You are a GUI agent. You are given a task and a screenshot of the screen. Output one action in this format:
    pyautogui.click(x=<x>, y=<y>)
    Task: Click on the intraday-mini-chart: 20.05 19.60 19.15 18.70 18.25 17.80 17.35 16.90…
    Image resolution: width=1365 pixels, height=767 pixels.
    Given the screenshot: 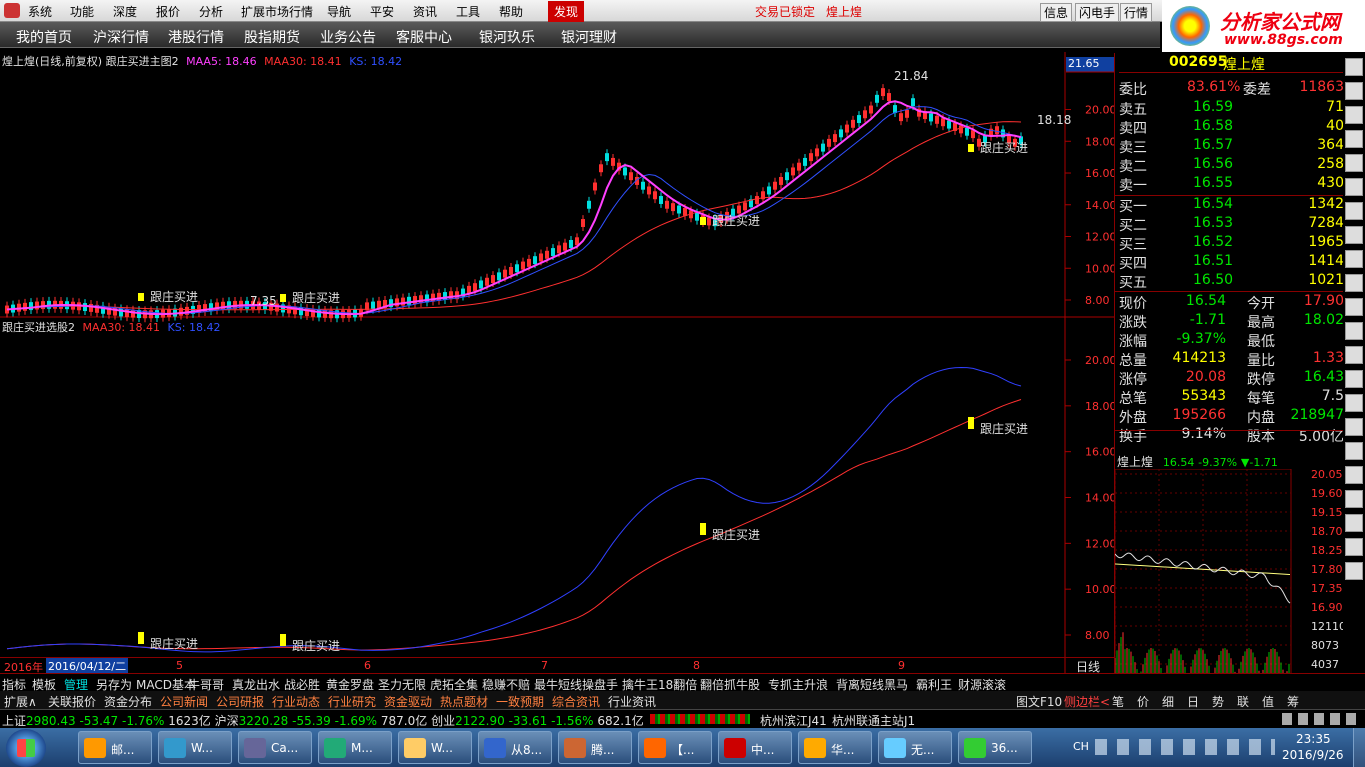 What is the action you would take?
    pyautogui.click(x=1230, y=576)
    